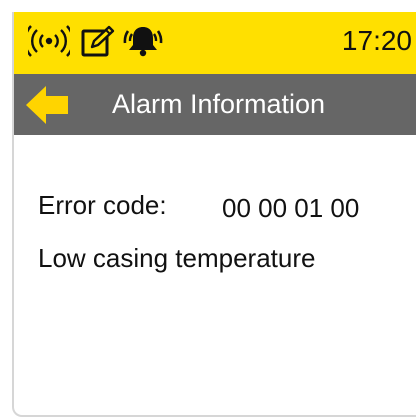 This screenshot has width=416, height=419. What do you see at coordinates (219, 104) in the screenshot?
I see `page-title: Alarm Information` at bounding box center [219, 104].